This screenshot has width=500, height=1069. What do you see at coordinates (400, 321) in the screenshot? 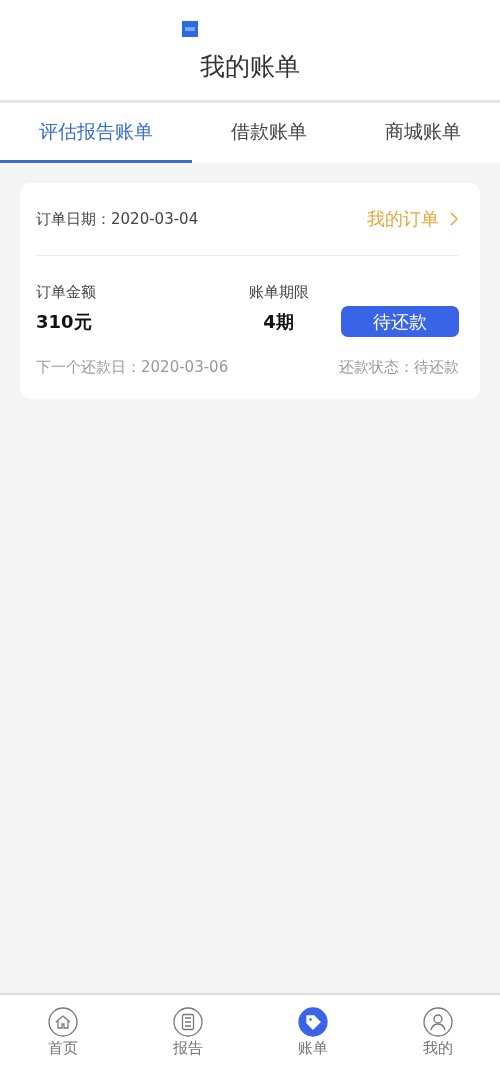
I see `pending-repayment-button: 待还款` at bounding box center [400, 321].